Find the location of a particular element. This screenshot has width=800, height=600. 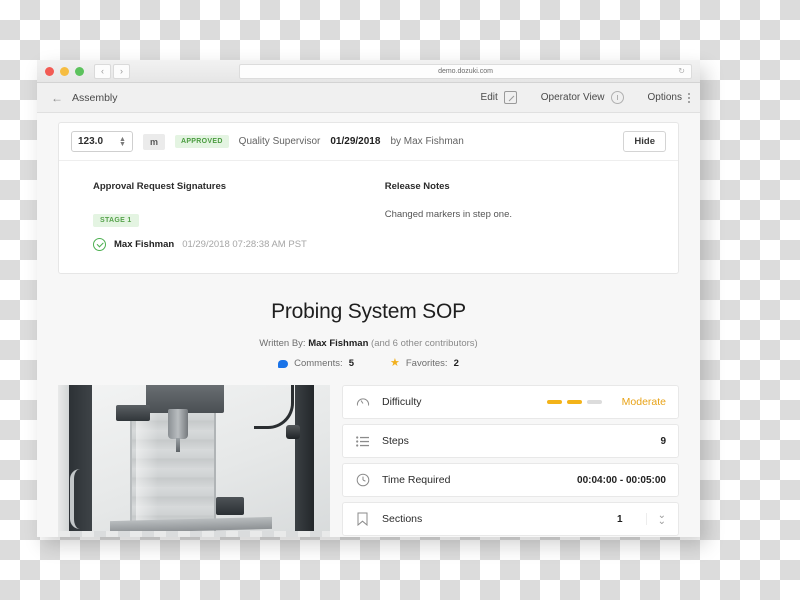

minimize-window-button is located at coordinates (64, 71).